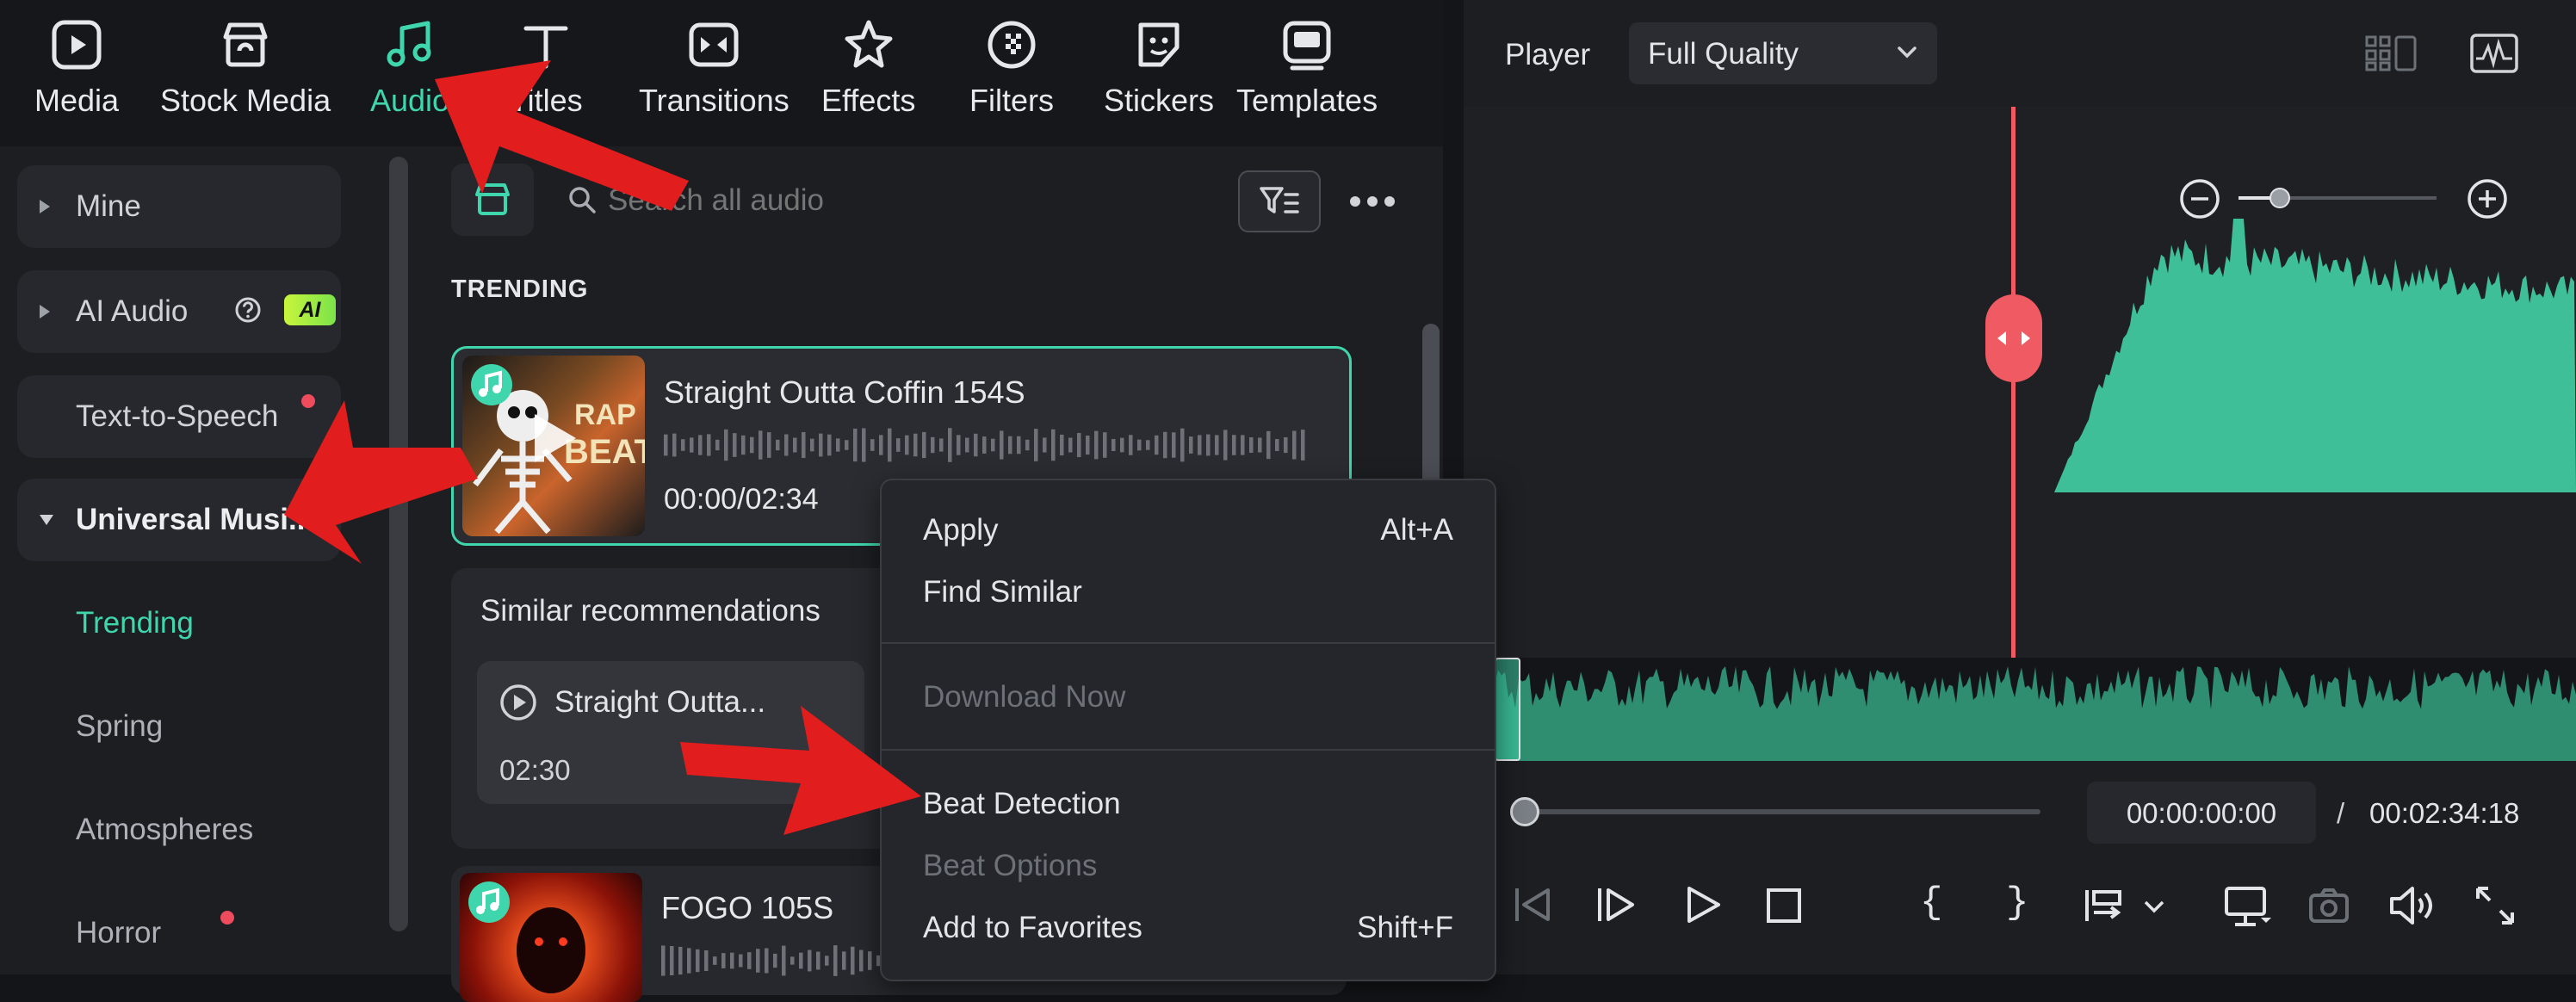  What do you see at coordinates (308, 401) in the screenshot?
I see `notification-dot` at bounding box center [308, 401].